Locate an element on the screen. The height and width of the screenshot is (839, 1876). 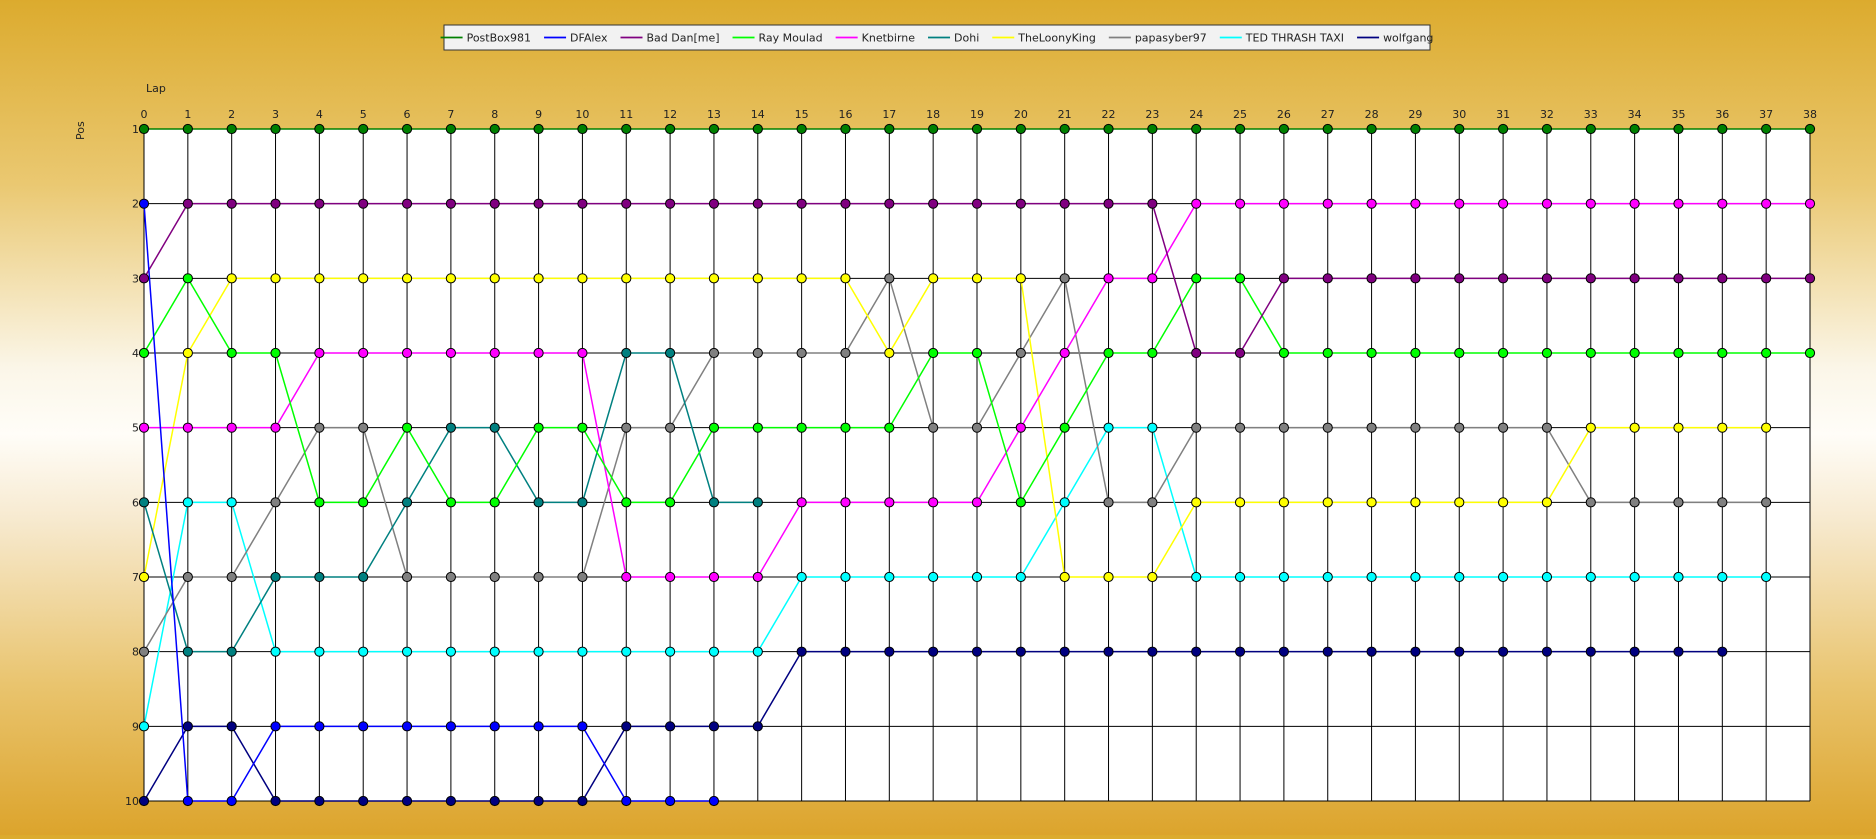
x-tick-label: 7 is located at coordinates (450, 114).